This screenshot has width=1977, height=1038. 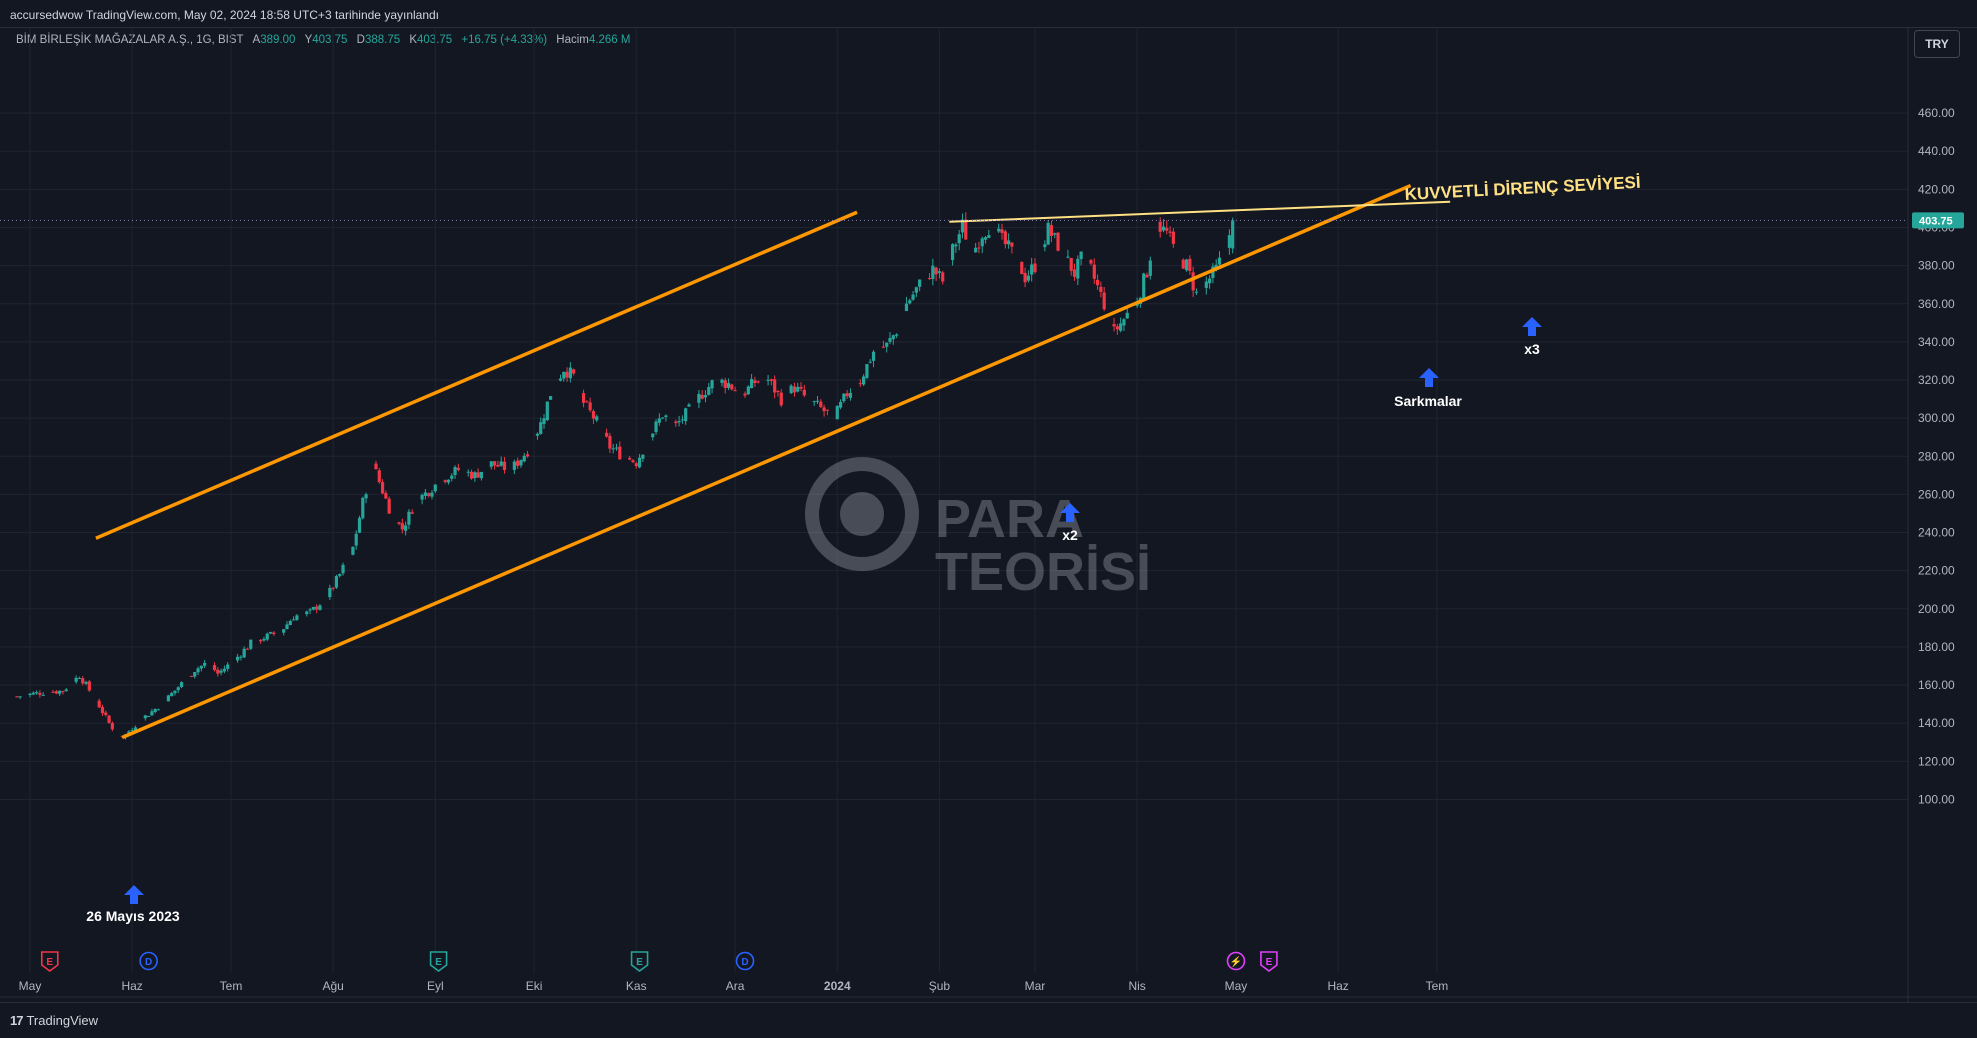 I want to click on time-tick-label: Nis, so click(x=1136, y=986).